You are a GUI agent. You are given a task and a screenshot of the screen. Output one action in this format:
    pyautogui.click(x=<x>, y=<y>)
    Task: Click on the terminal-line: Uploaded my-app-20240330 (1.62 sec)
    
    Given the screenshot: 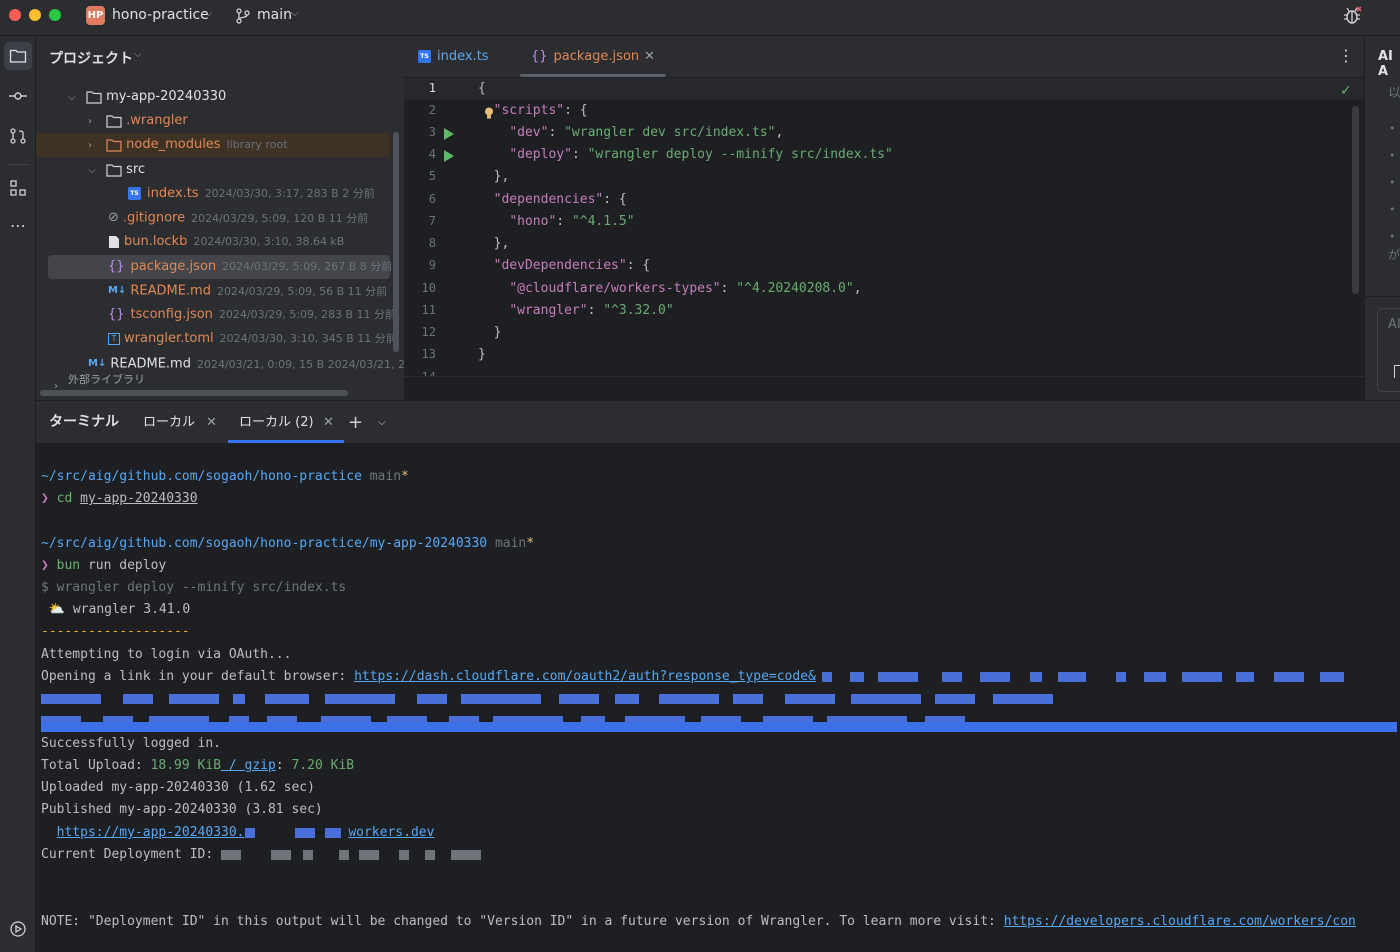 What is the action you would take?
    pyautogui.click(x=178, y=787)
    